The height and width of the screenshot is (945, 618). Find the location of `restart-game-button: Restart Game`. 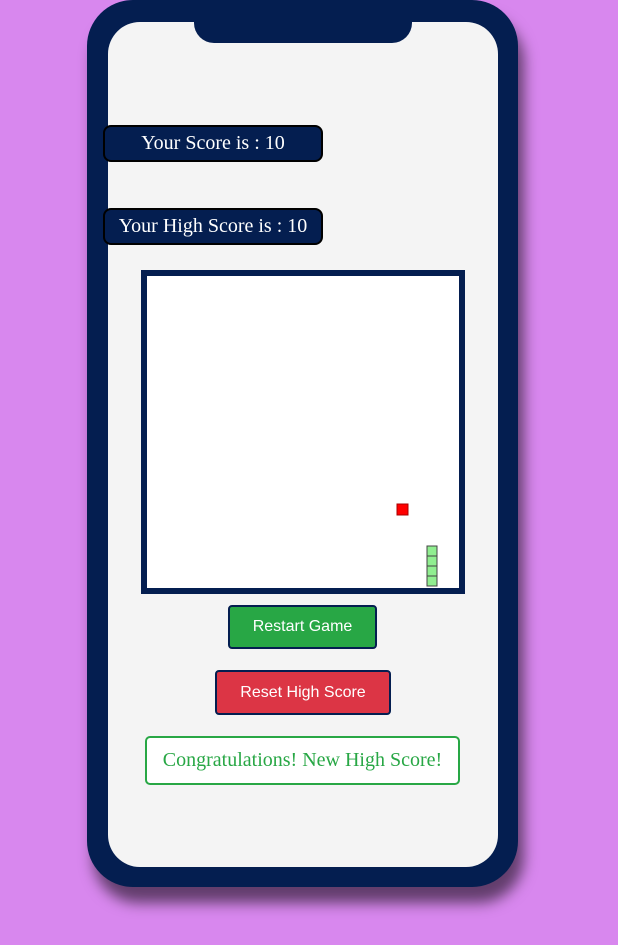

restart-game-button: Restart Game is located at coordinates (302, 627).